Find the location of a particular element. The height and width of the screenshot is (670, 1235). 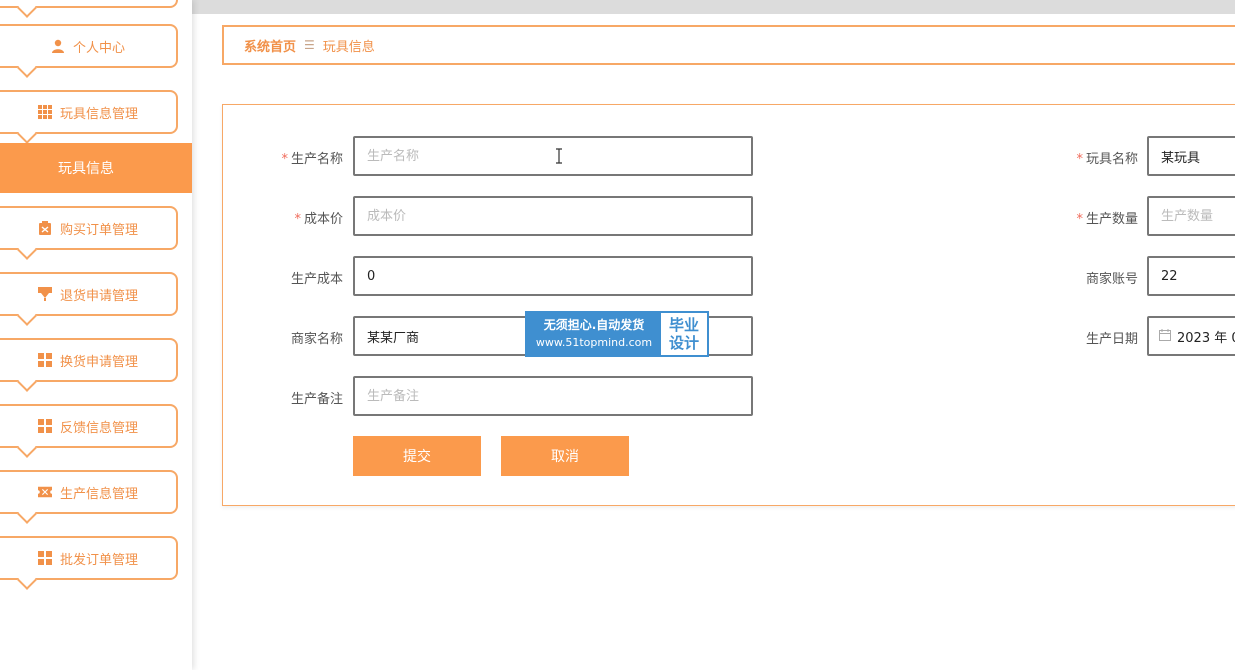

sidebar-item-wholesale-order-management: 批发订单管理 is located at coordinates (89, 563).